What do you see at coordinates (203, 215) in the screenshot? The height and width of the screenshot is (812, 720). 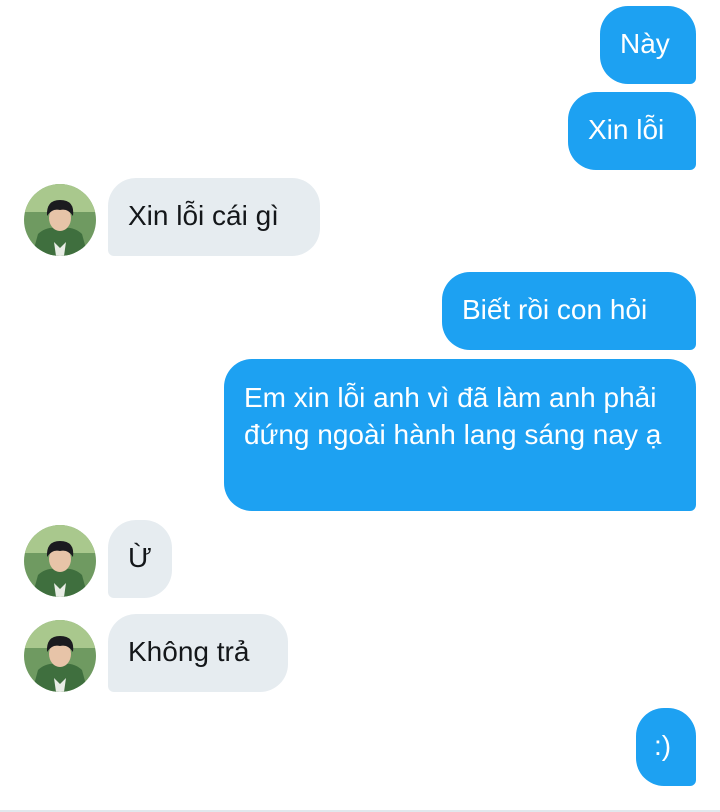 I see `message-text: Xin lỗi cái gì` at bounding box center [203, 215].